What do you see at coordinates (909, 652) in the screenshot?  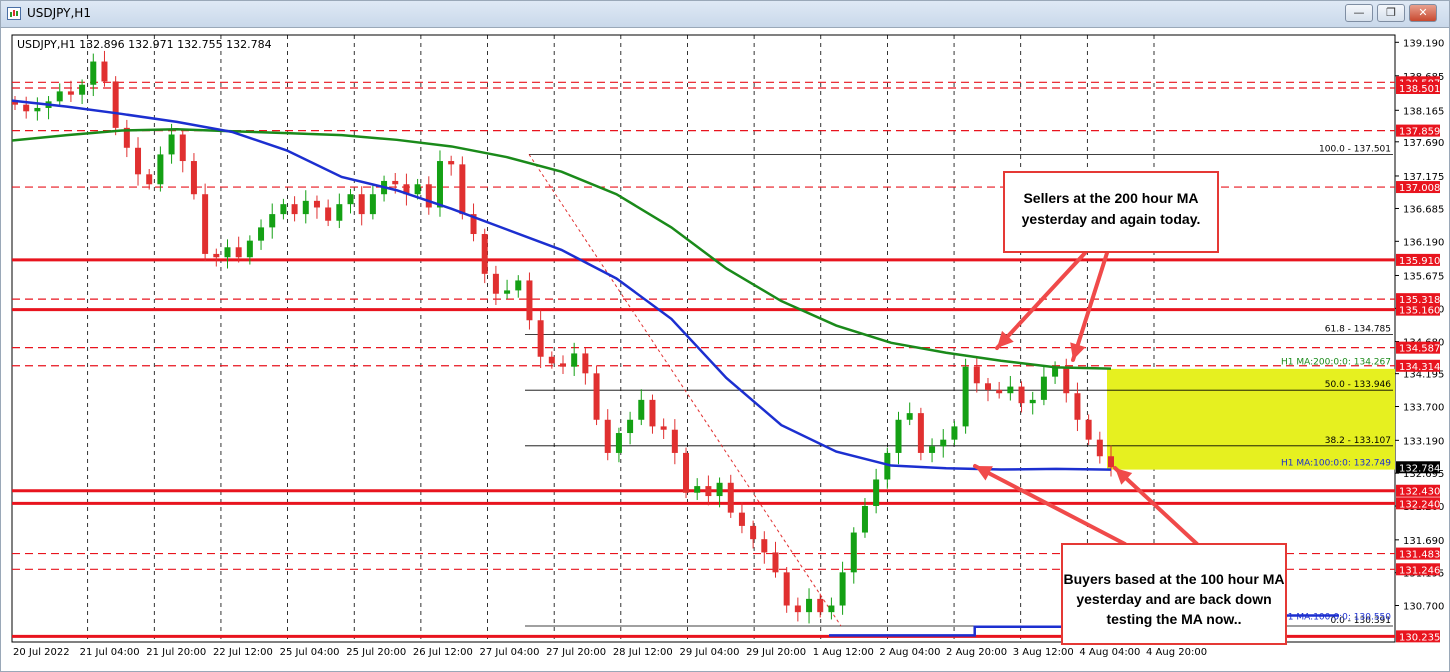 I see `x-tick-label: 2 Aug 04:00` at bounding box center [909, 652].